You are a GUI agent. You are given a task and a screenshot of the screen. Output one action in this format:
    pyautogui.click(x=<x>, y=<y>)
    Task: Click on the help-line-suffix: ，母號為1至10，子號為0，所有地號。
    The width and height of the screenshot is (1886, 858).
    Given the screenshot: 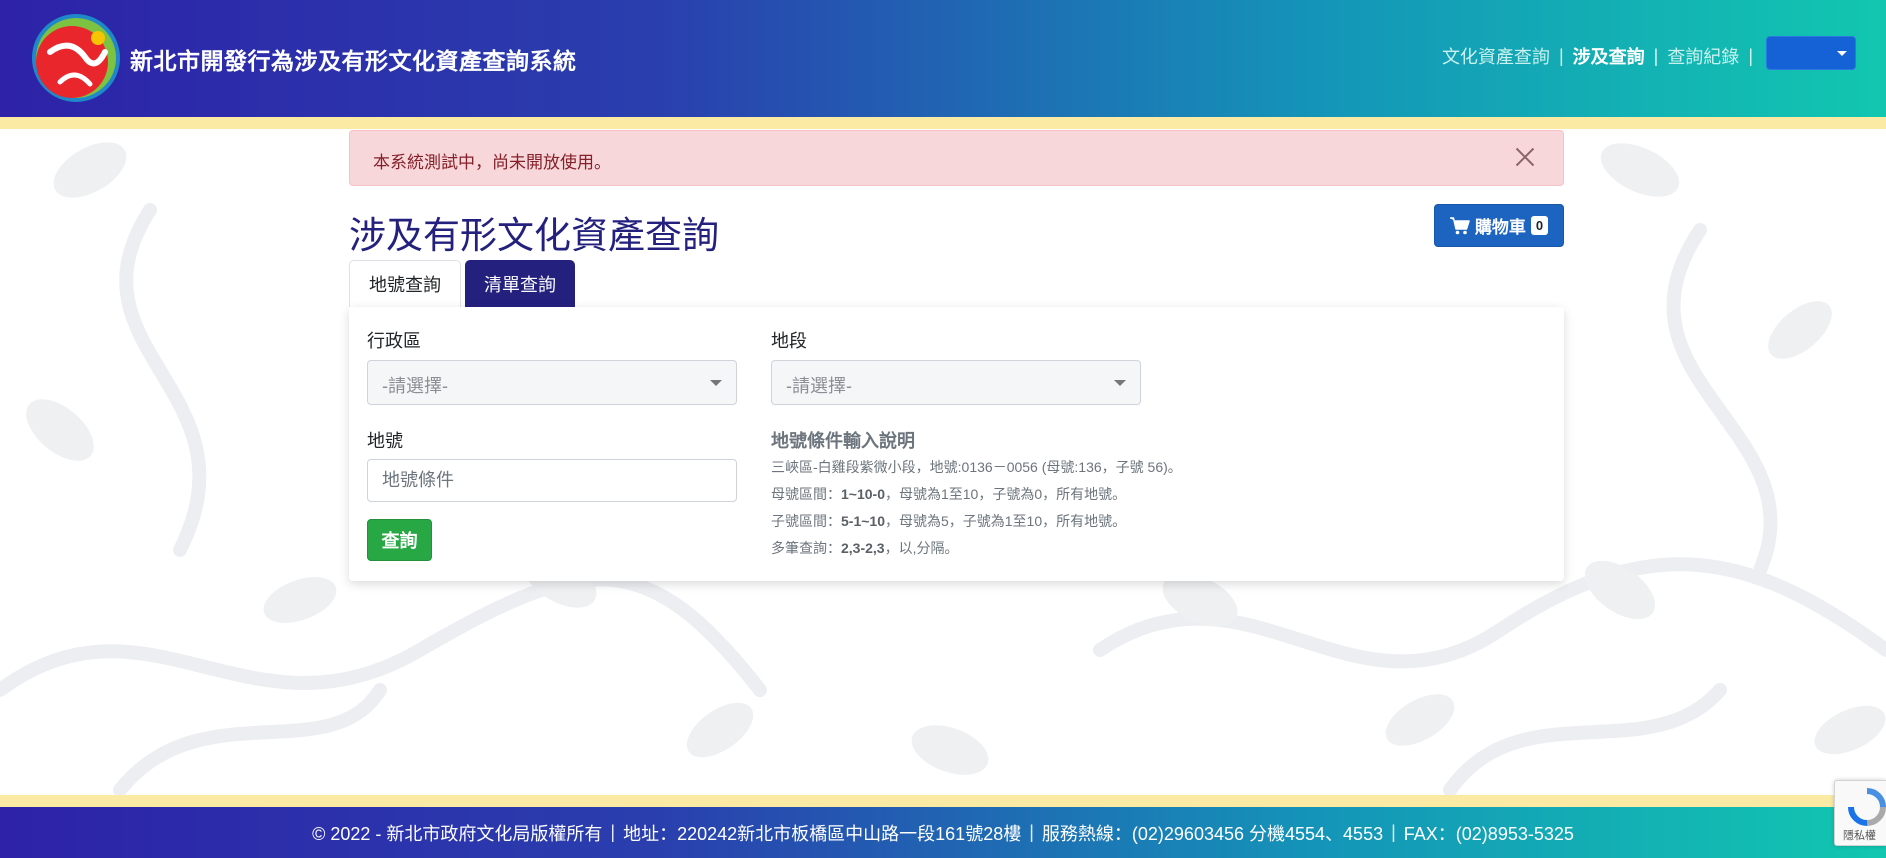 What is the action you would take?
    pyautogui.click(x=1005, y=494)
    